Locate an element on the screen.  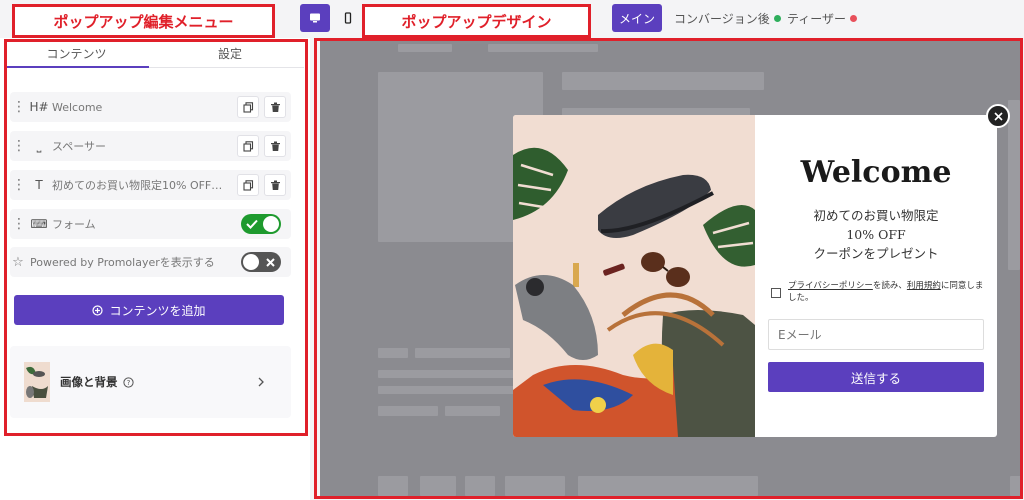
tab-settings: 設定 is located at coordinates (230, 53).